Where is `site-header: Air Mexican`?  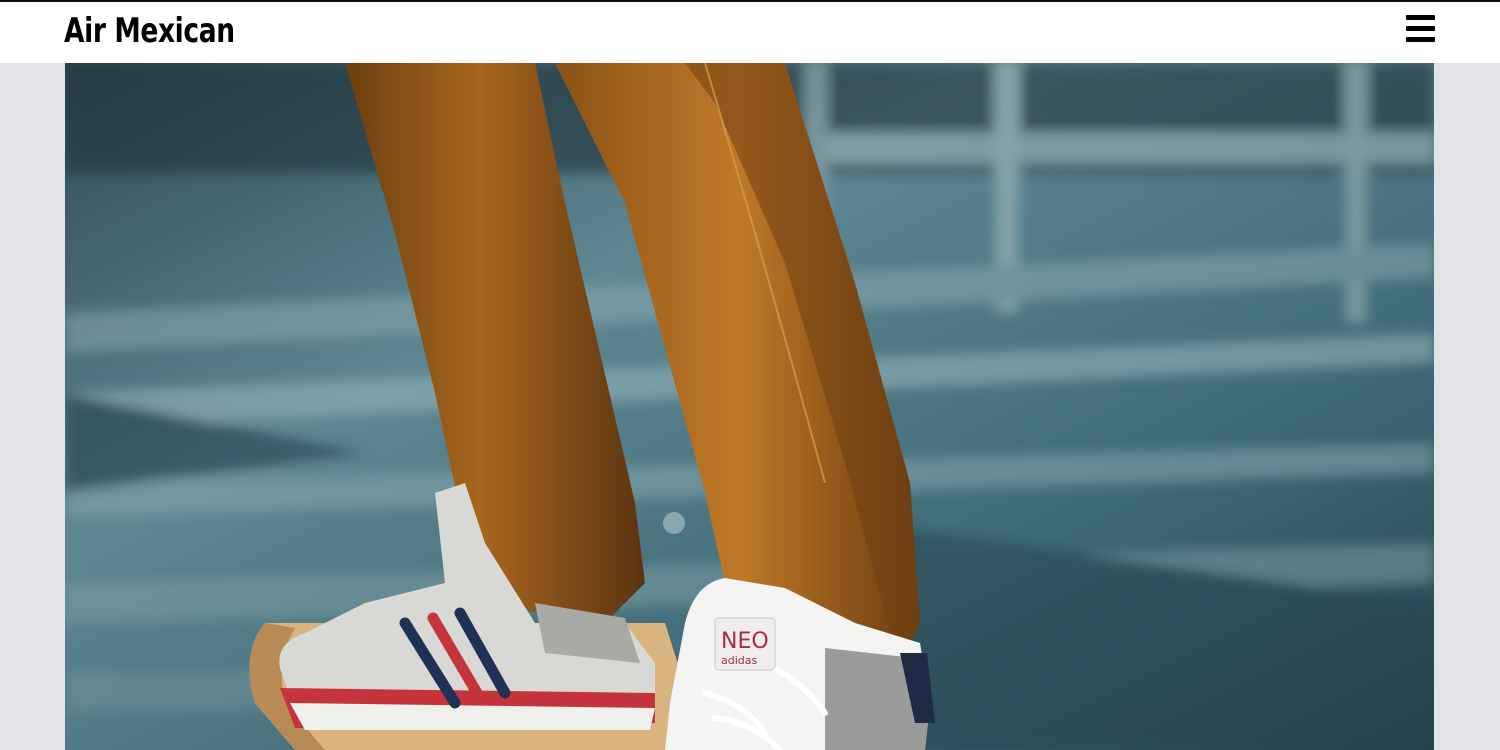 site-header: Air Mexican is located at coordinates (750, 32).